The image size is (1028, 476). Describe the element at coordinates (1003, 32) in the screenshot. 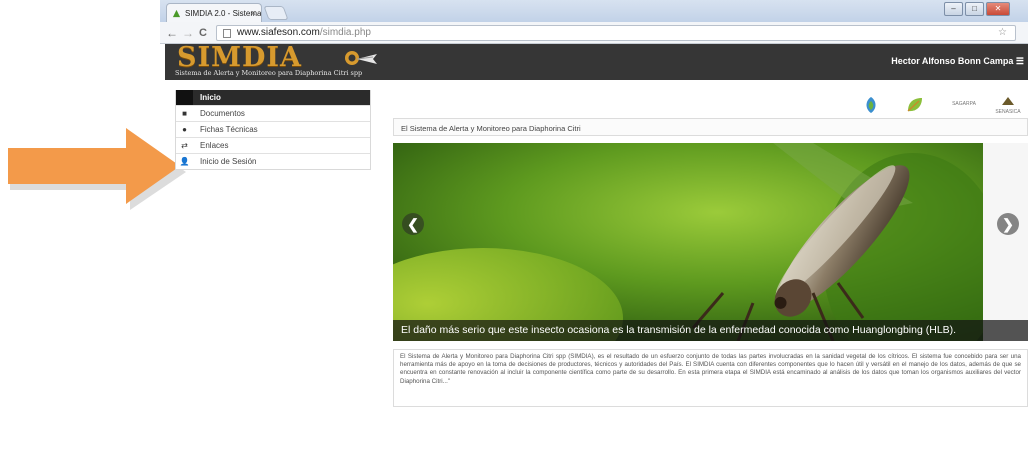

I see `bookmark-star-icon: ☆` at that location.